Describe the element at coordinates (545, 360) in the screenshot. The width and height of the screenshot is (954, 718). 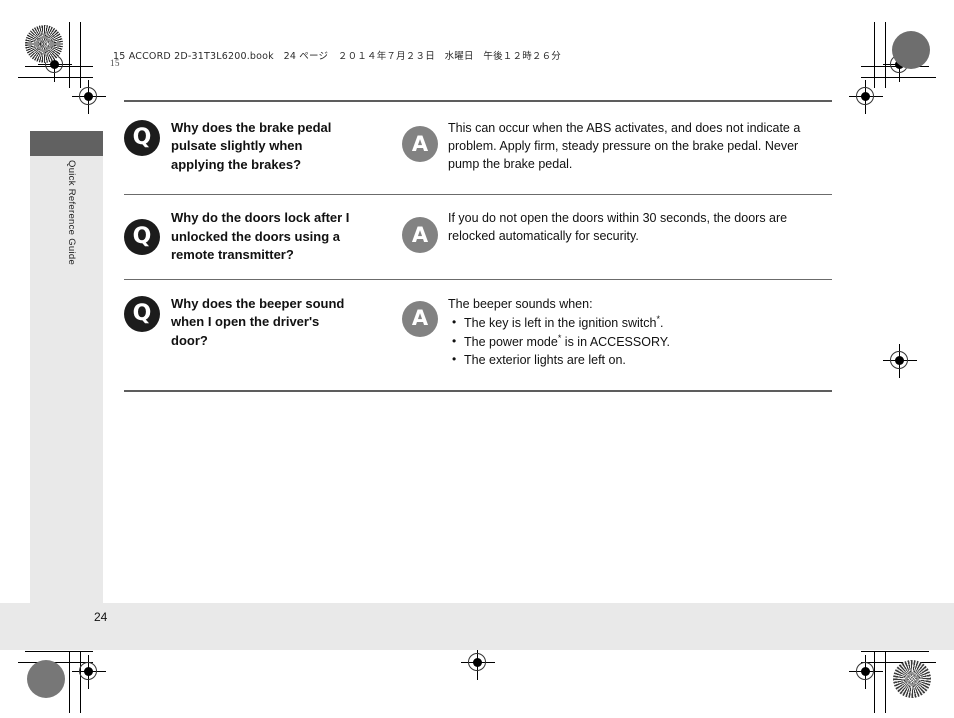
I see `bullet-text: The exterior lights are left on.` at that location.